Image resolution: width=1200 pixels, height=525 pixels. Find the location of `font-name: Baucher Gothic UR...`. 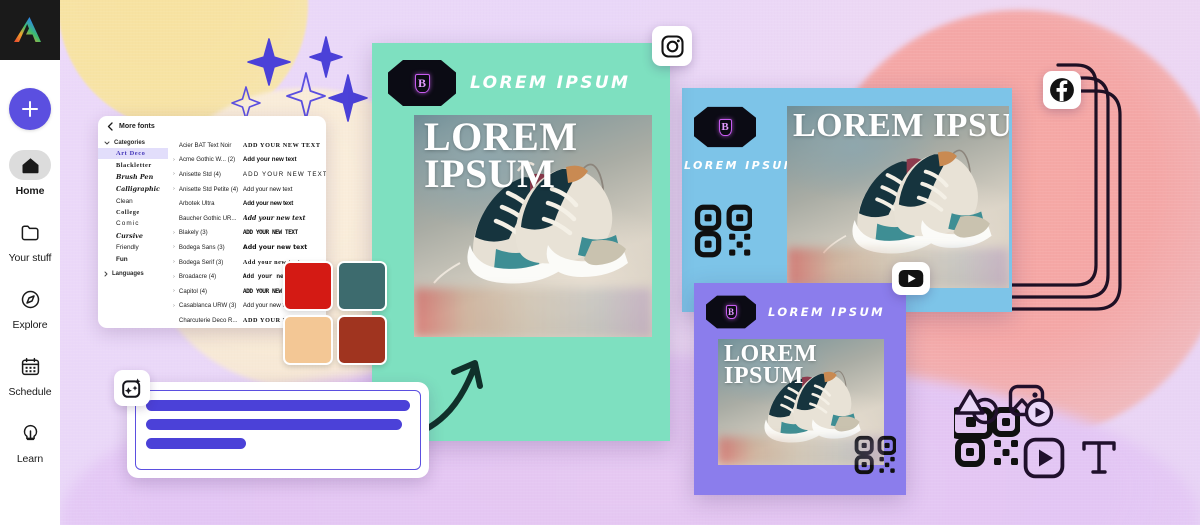

font-name: Baucher Gothic UR... is located at coordinates (207, 218).